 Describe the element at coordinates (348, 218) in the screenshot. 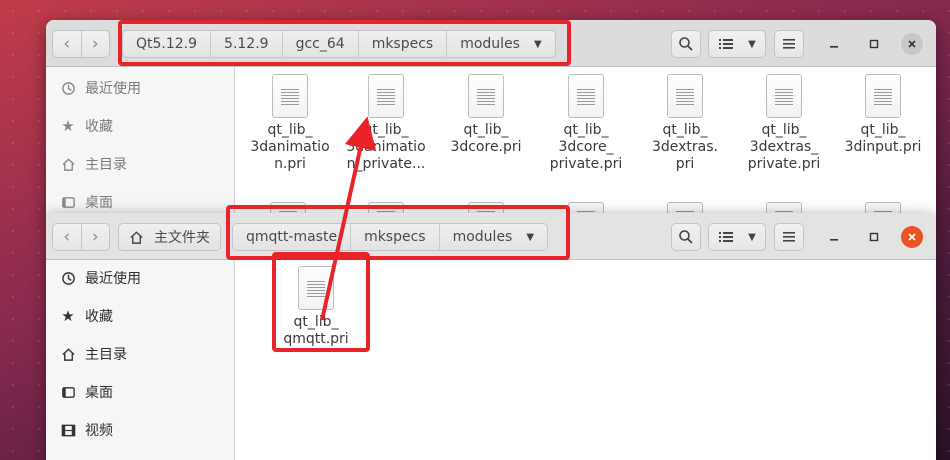

I see `annotation-arrow` at that location.